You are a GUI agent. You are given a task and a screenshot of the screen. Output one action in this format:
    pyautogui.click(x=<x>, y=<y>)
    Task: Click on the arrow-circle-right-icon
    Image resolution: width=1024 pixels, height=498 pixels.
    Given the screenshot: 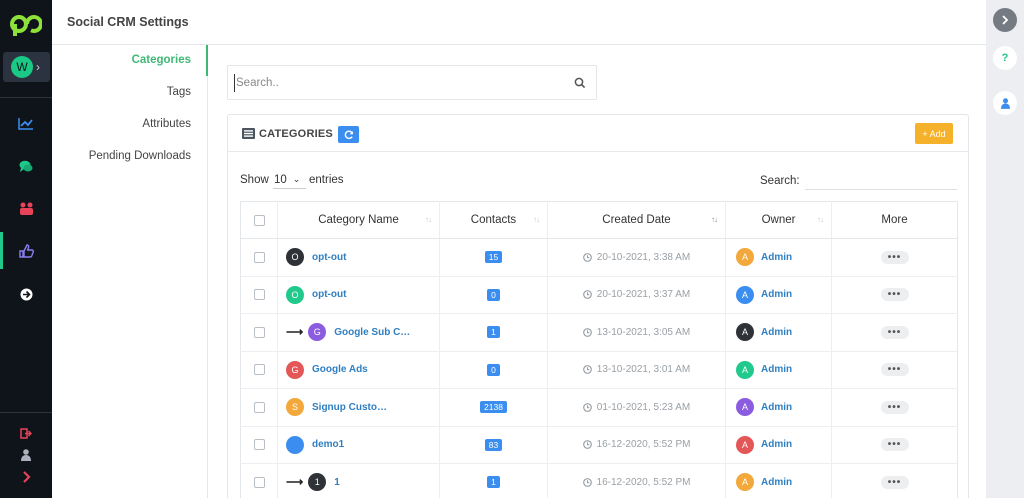 What is the action you would take?
    pyautogui.click(x=26, y=294)
    